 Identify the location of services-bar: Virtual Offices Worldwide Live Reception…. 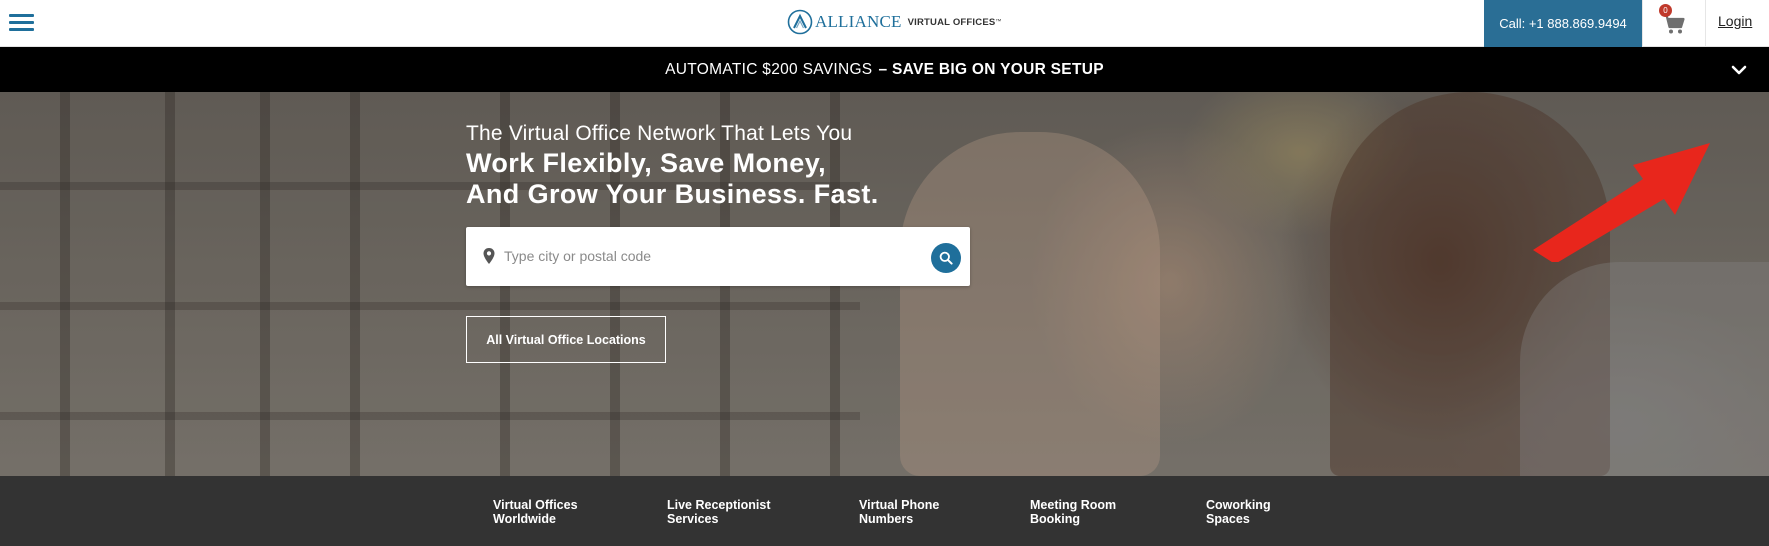
(884, 511).